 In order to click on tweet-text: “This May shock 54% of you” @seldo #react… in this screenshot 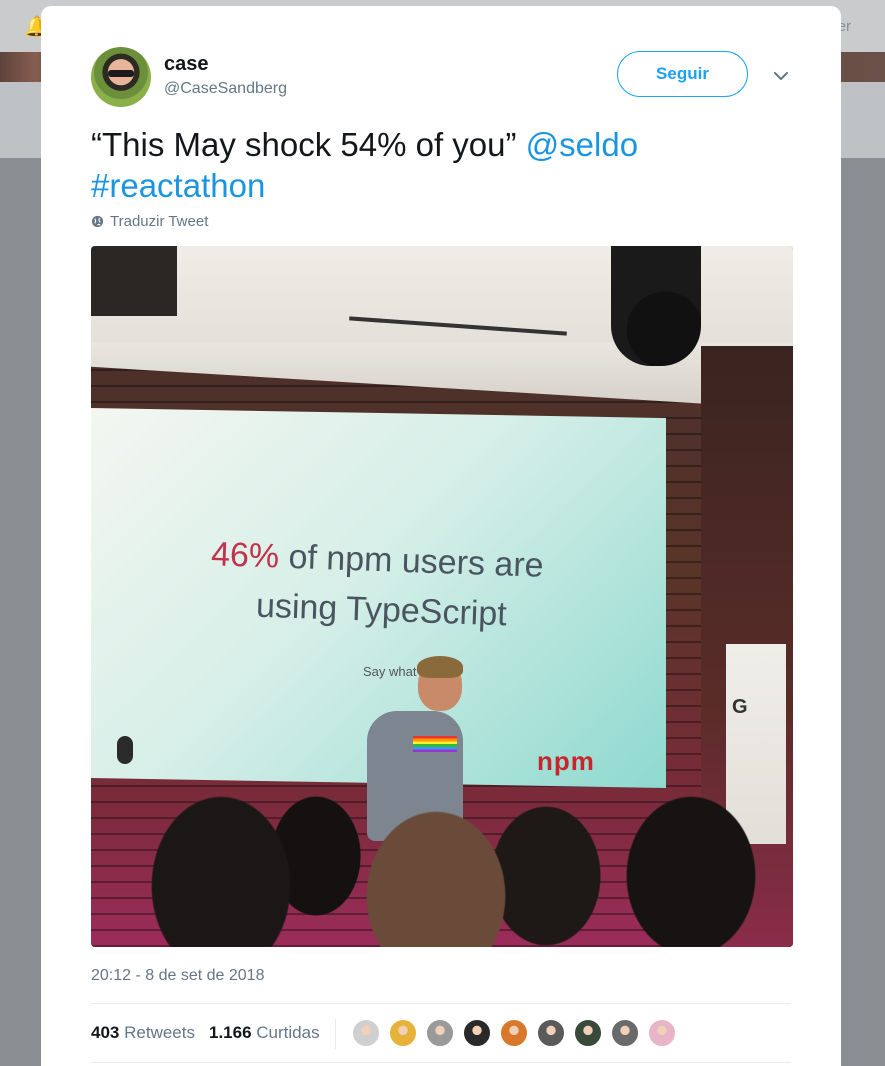, I will do `click(441, 165)`.